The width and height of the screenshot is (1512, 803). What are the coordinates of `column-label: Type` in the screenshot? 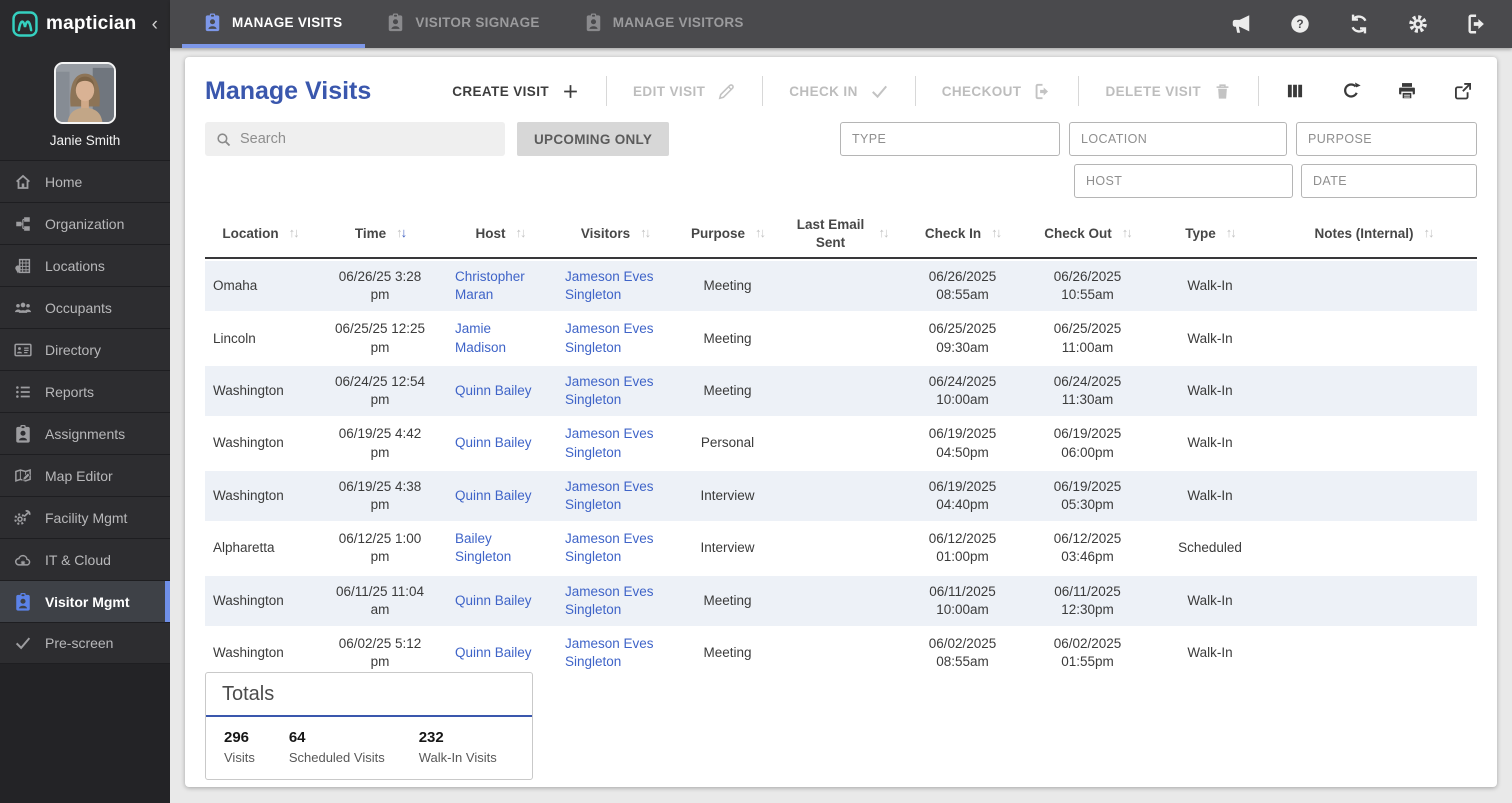 It's located at (1200, 233).